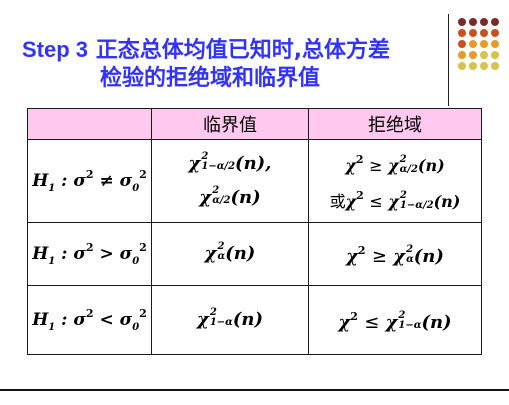 This screenshot has width=509, height=405. What do you see at coordinates (89, 181) in the screenshot?
I see `hypothesis-cell: H1 : σ2 ≠ σ02` at bounding box center [89, 181].